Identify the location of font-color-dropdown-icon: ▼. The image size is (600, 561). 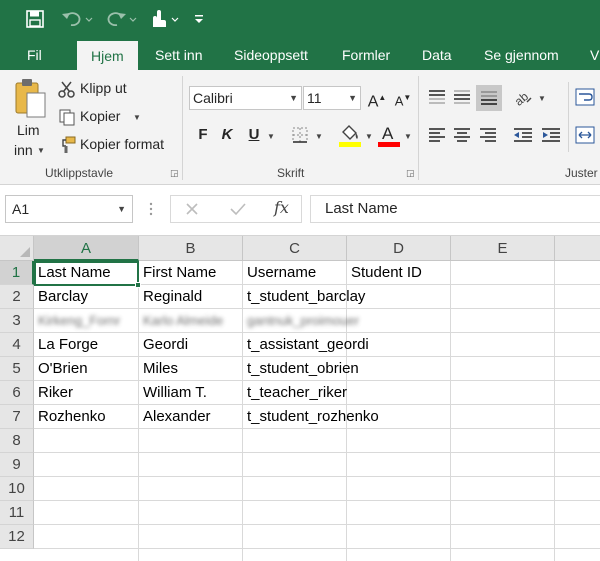
(408, 136).